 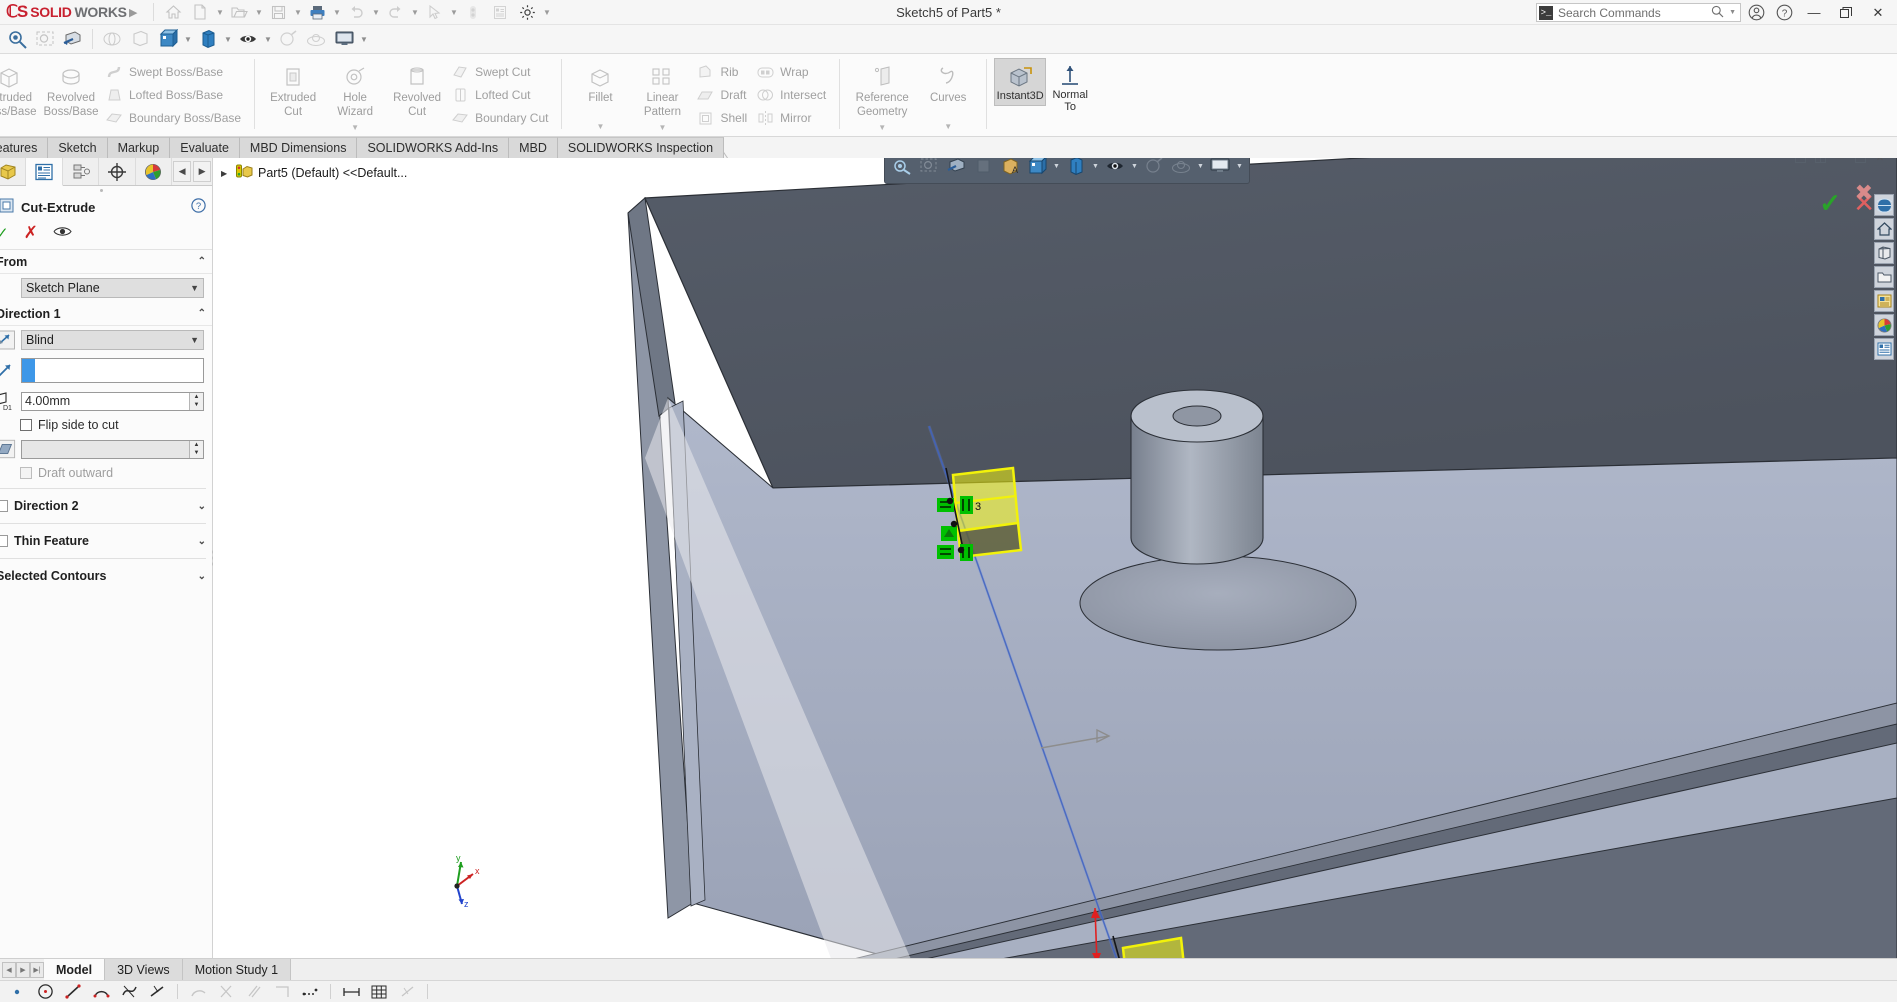 I want to click on configuration-manager-tab, so click(x=81, y=171).